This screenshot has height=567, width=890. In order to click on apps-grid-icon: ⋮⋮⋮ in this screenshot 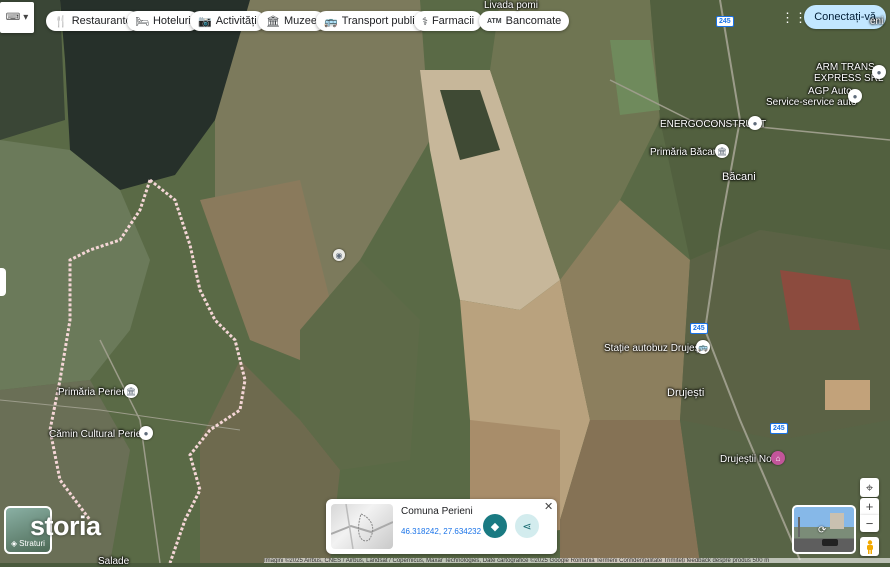, I will do `click(800, 18)`.